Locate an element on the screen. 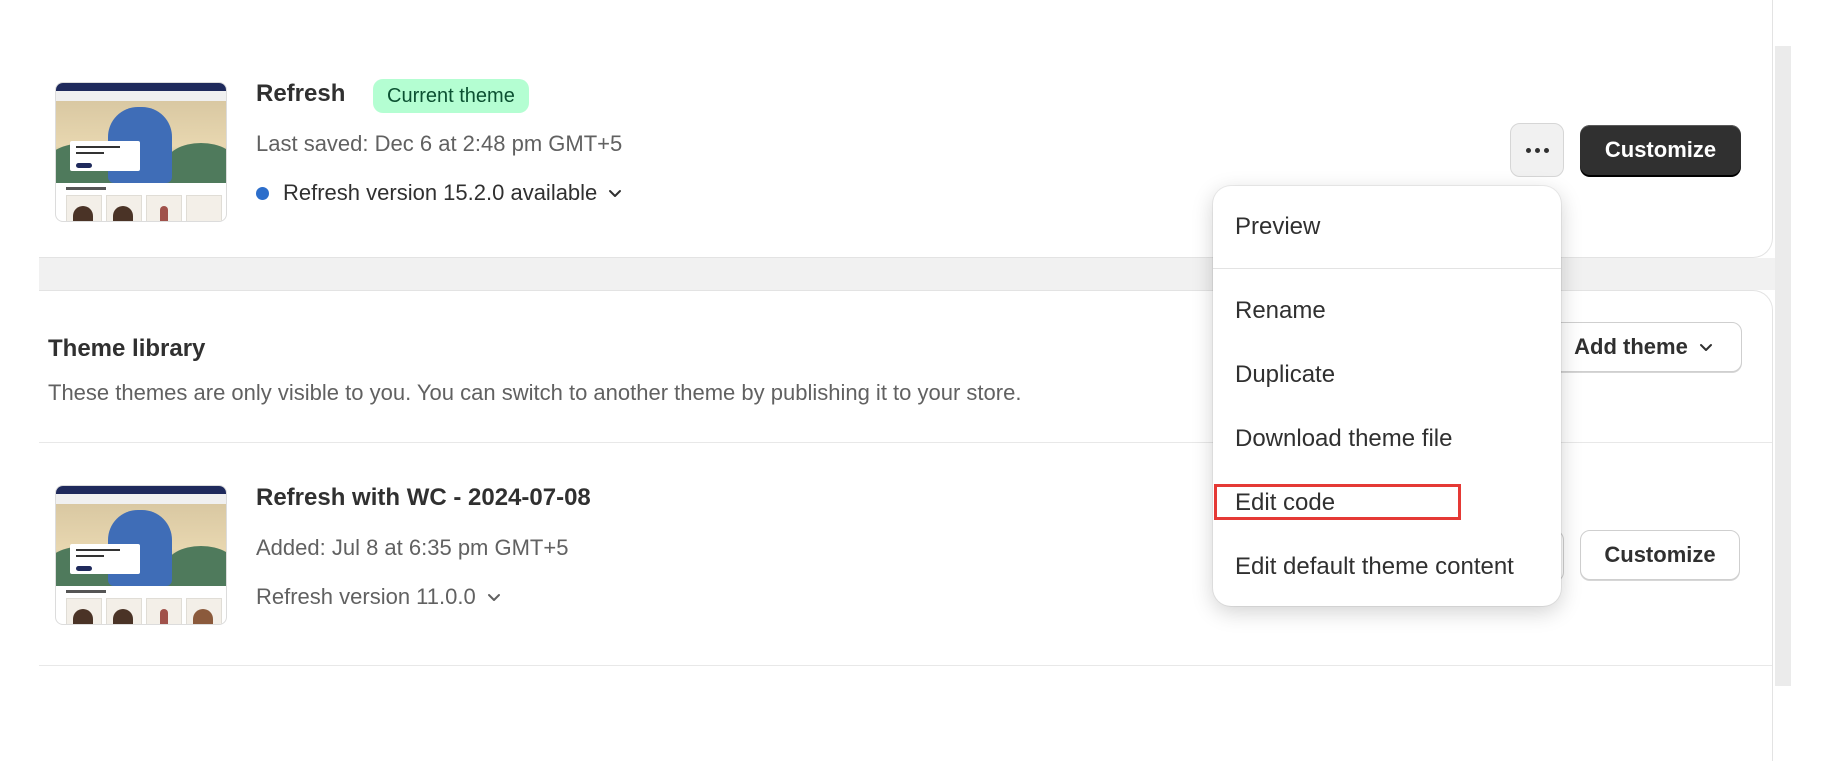 The height and width of the screenshot is (761, 1828). library-theme-version-label: Refresh version 11.0.0 is located at coordinates (366, 596).